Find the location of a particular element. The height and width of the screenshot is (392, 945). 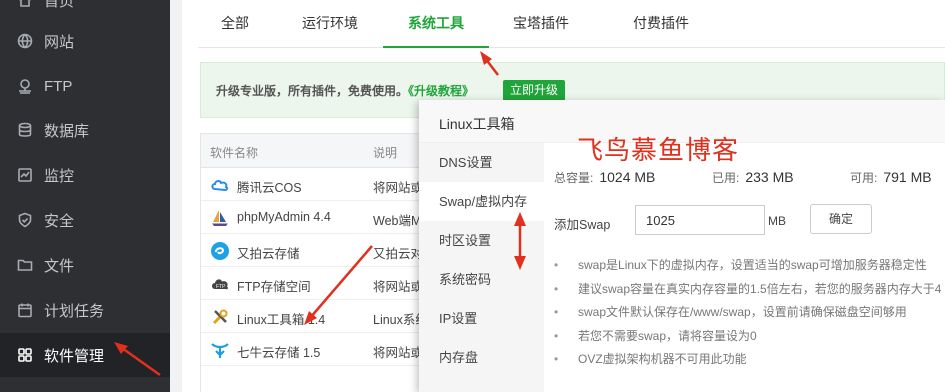

sidebar-item-database: 数据库 is located at coordinates (85, 130).